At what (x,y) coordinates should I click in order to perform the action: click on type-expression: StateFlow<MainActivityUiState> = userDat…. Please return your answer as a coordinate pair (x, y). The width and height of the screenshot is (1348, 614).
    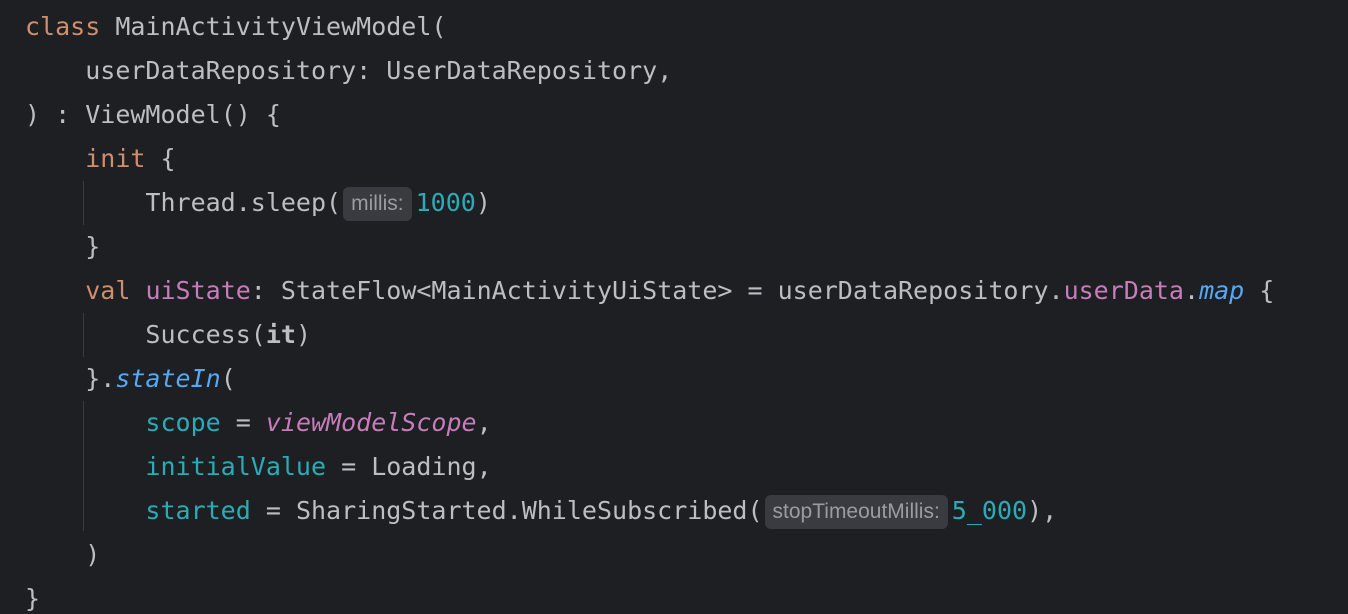
    Looking at the image, I should click on (672, 290).